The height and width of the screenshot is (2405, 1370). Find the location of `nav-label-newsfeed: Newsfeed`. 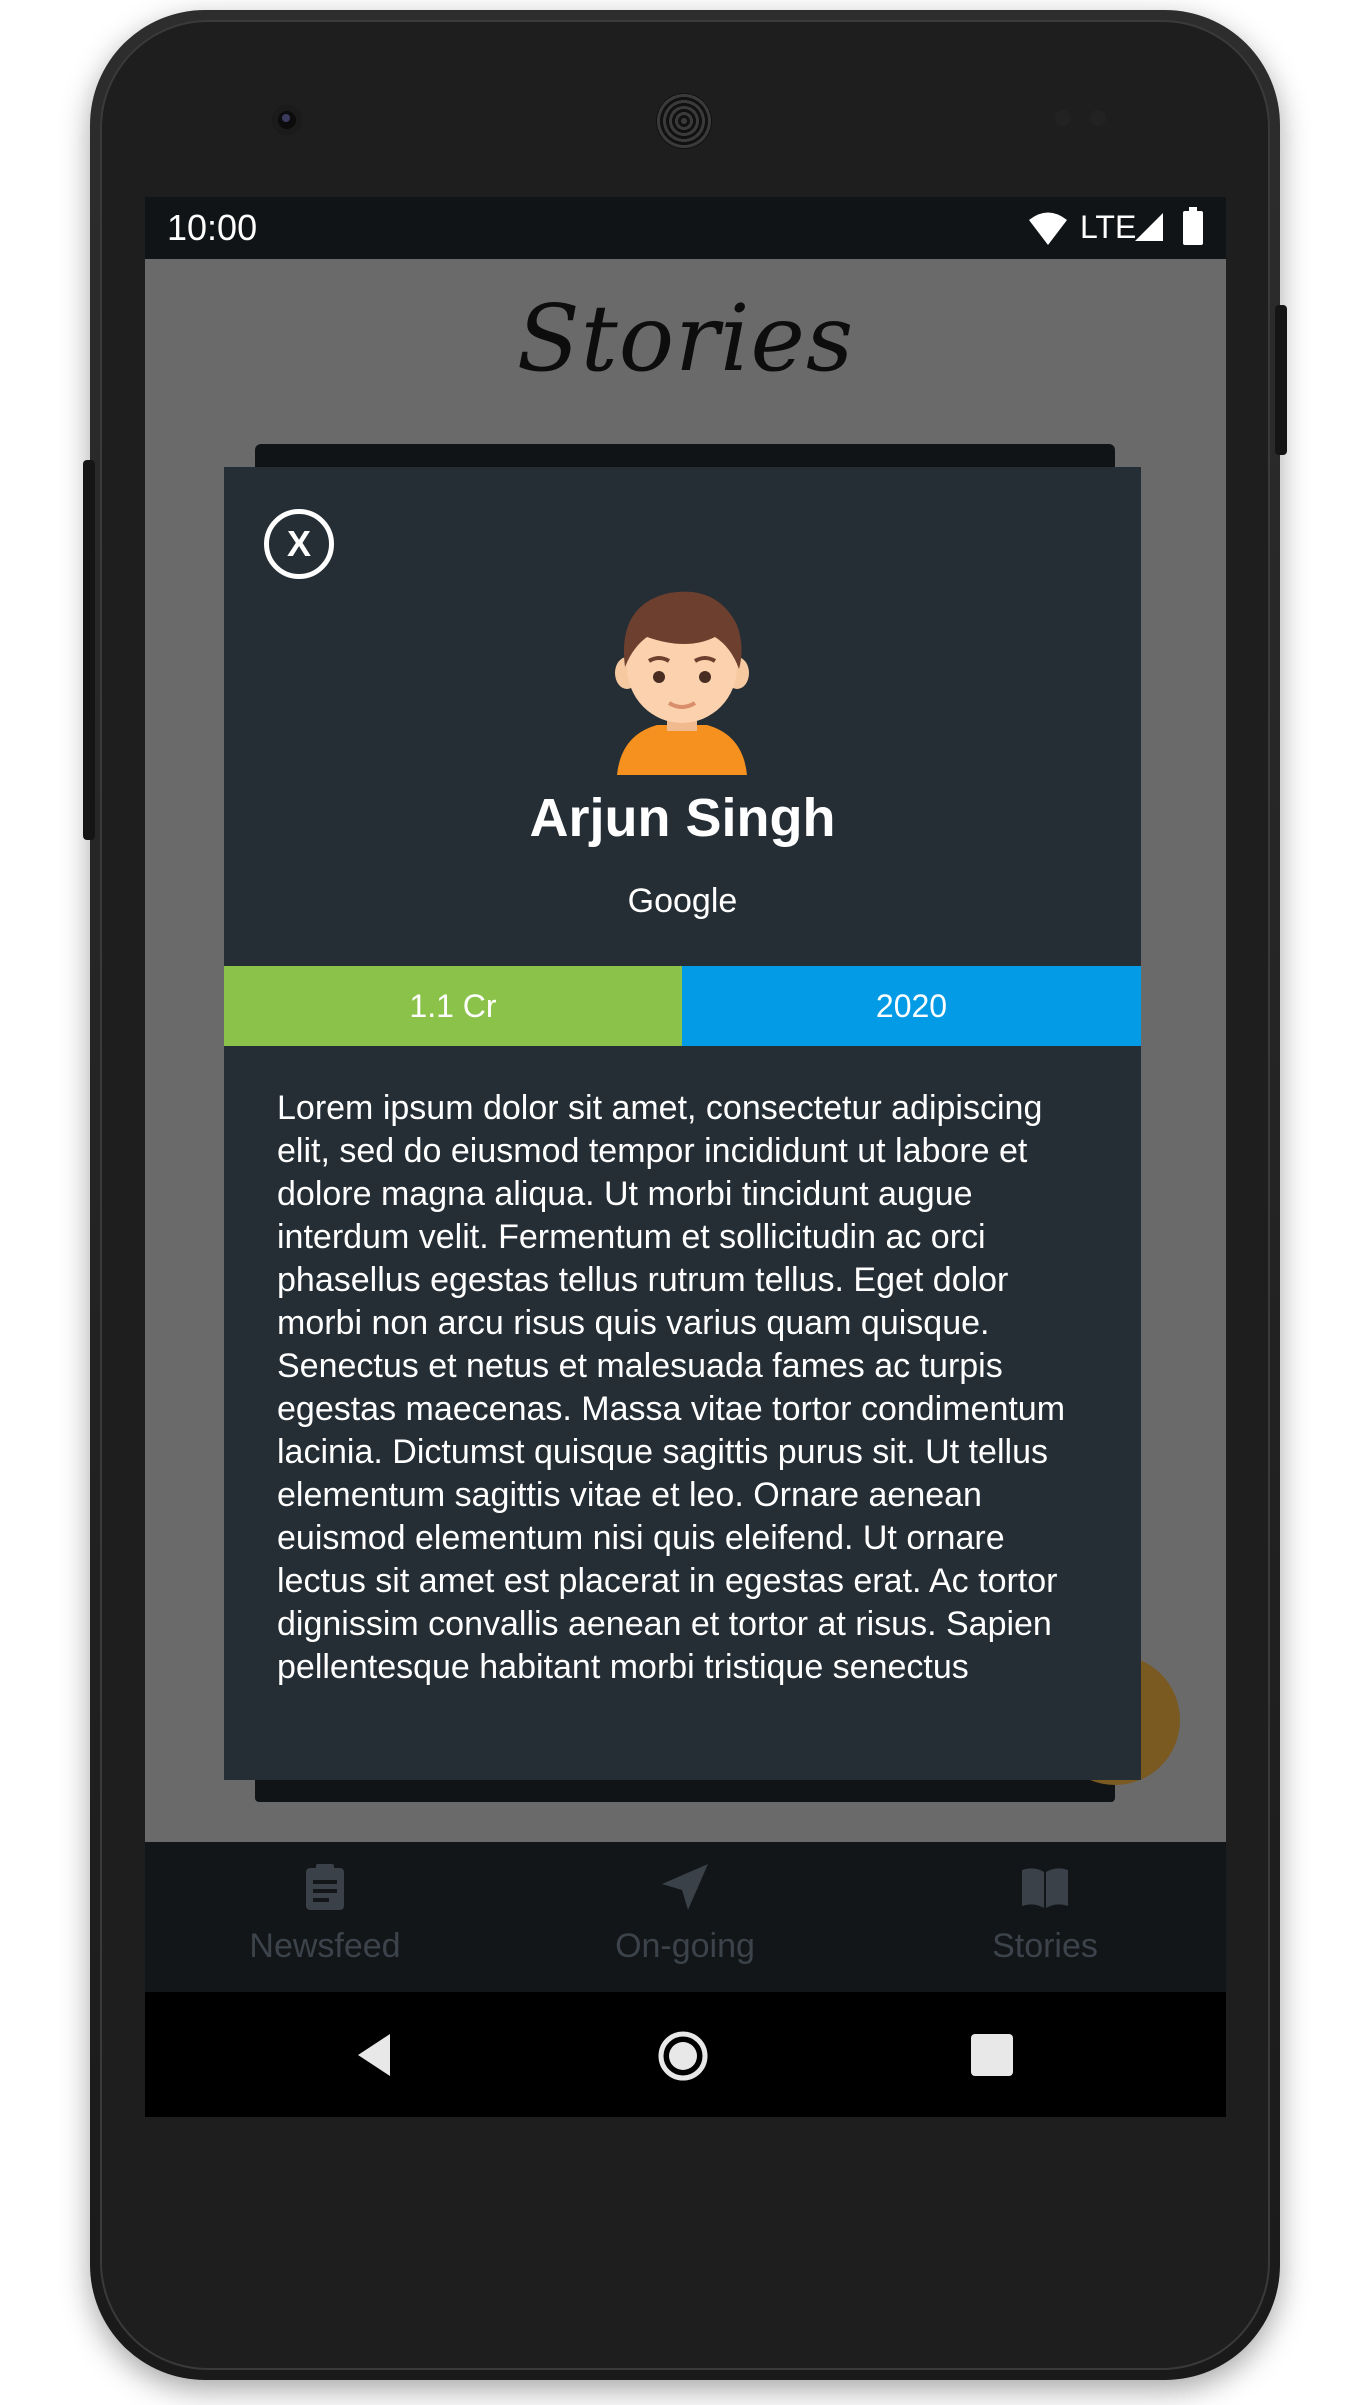

nav-label-newsfeed: Newsfeed is located at coordinates (325, 1946).